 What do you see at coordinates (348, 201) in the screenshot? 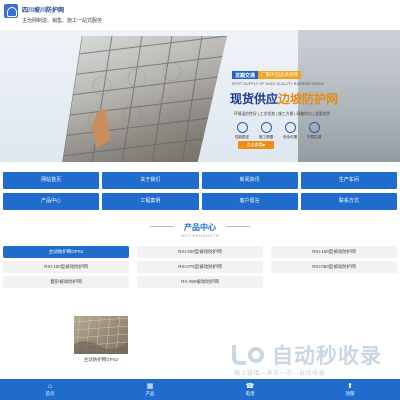
I see `nav-contact: 联系方式` at bounding box center [348, 201].